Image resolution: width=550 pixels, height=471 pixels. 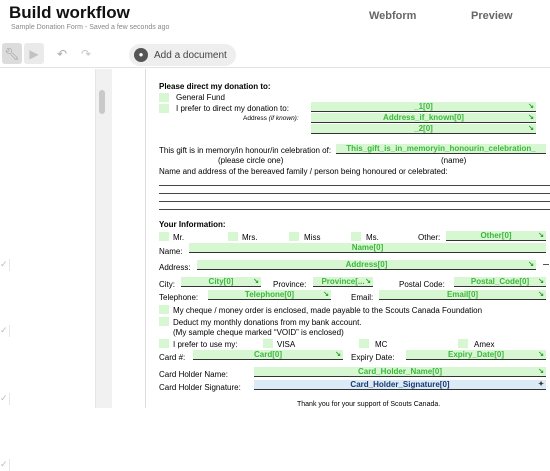 I want to click on mrs-label: Mrs., so click(x=250, y=237).